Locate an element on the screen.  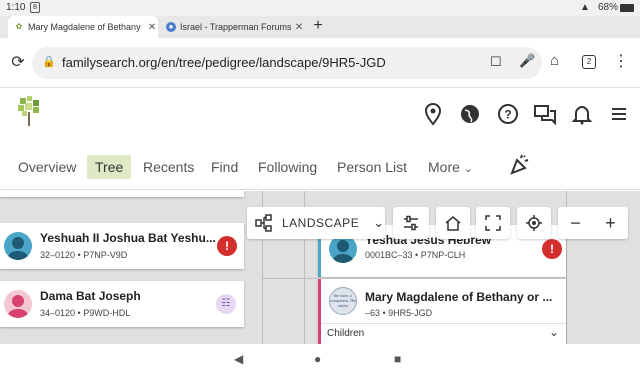
battery-icon is located at coordinates (627, 8).